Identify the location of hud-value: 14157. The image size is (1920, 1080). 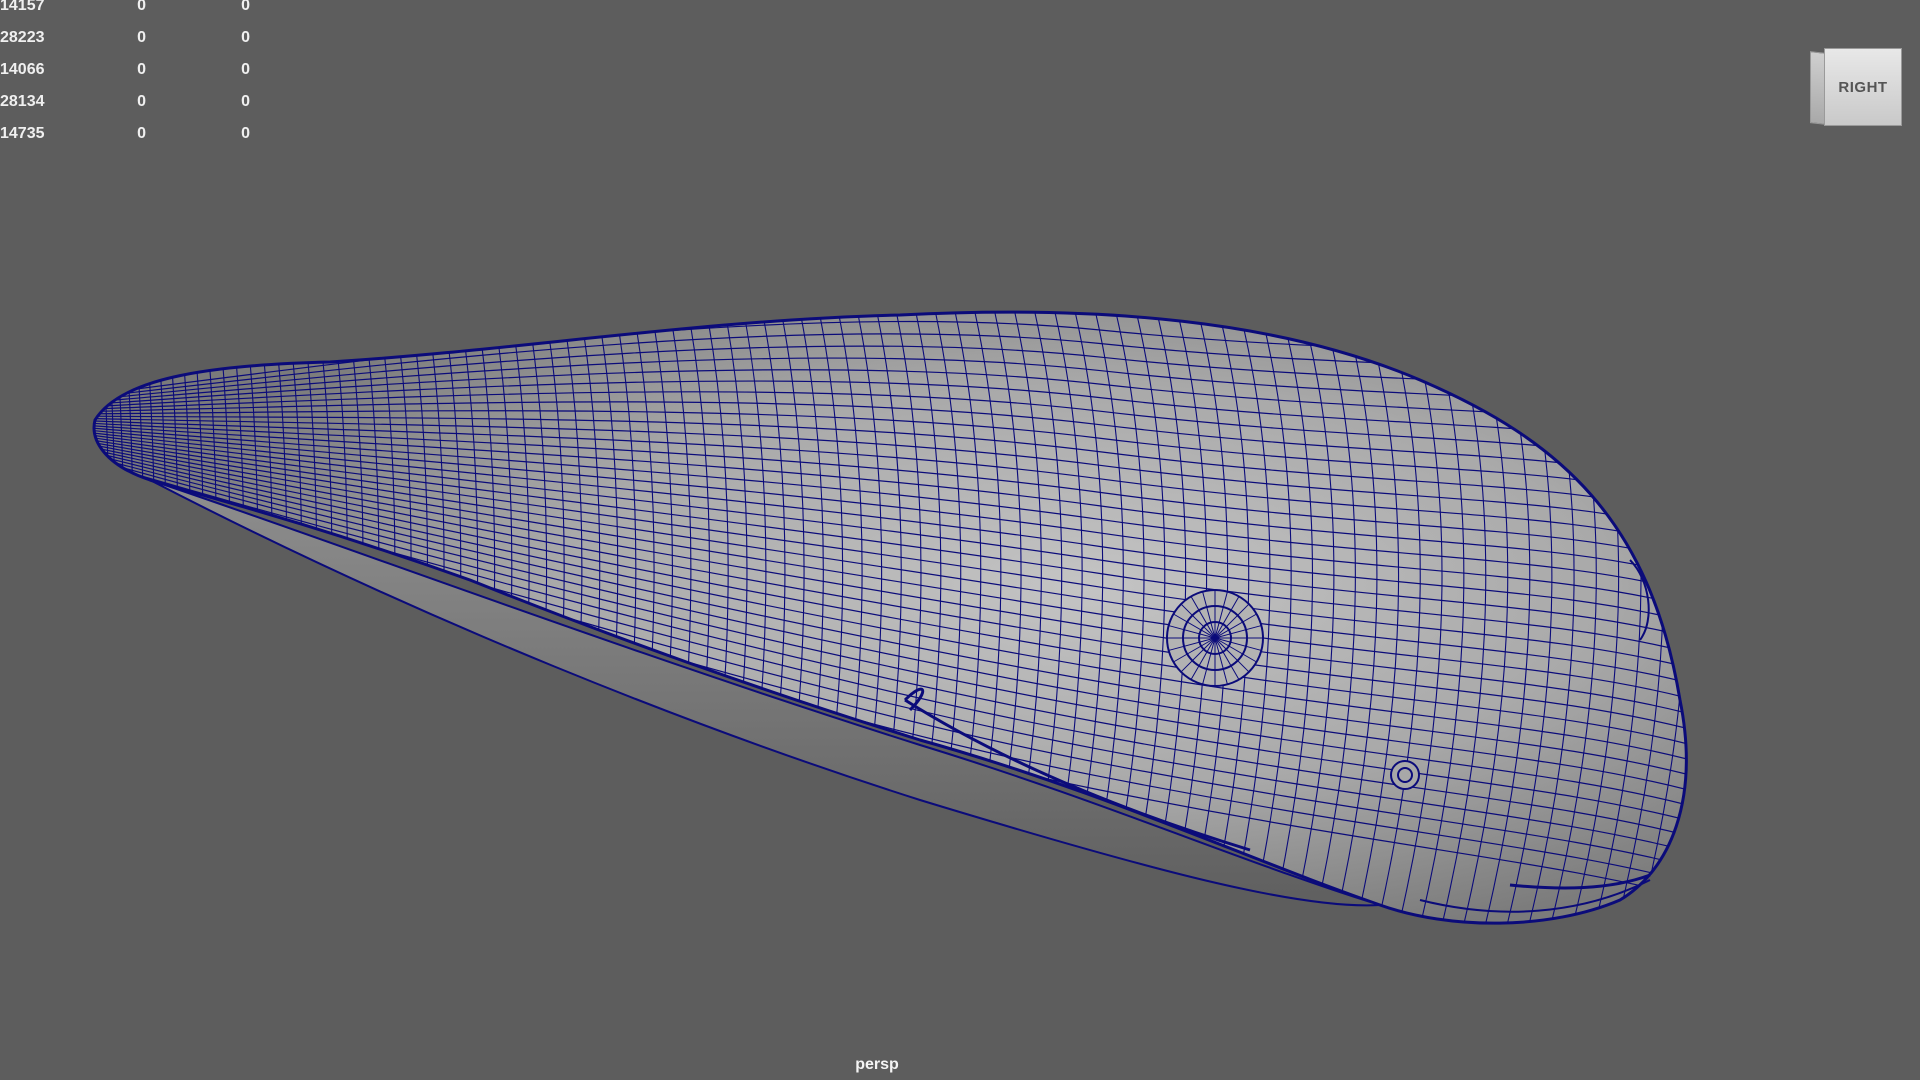
(22, 7).